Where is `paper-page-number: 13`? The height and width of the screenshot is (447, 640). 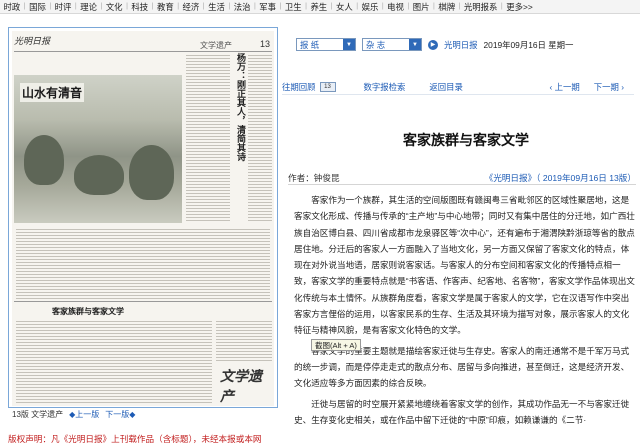 paper-page-number: 13 is located at coordinates (265, 44).